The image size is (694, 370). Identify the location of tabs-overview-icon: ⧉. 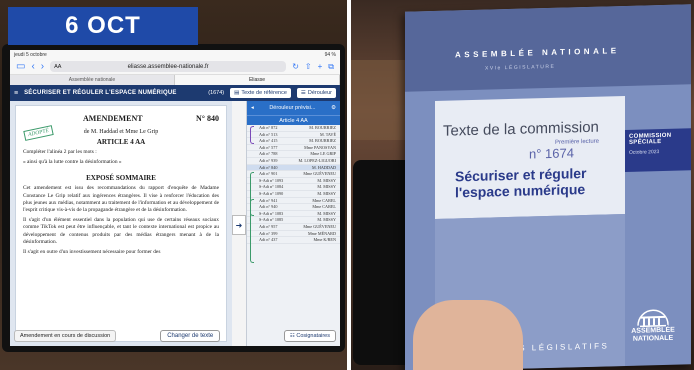
(331, 67).